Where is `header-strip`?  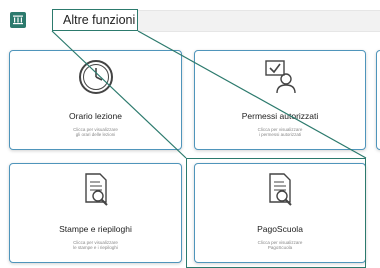 header-strip is located at coordinates (259, 21).